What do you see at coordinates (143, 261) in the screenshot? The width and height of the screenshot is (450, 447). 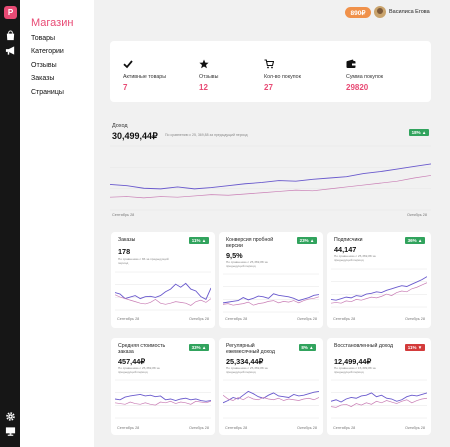 I see `card-comparison: По сравнению с 86 за предыдущий период` at bounding box center [143, 261].